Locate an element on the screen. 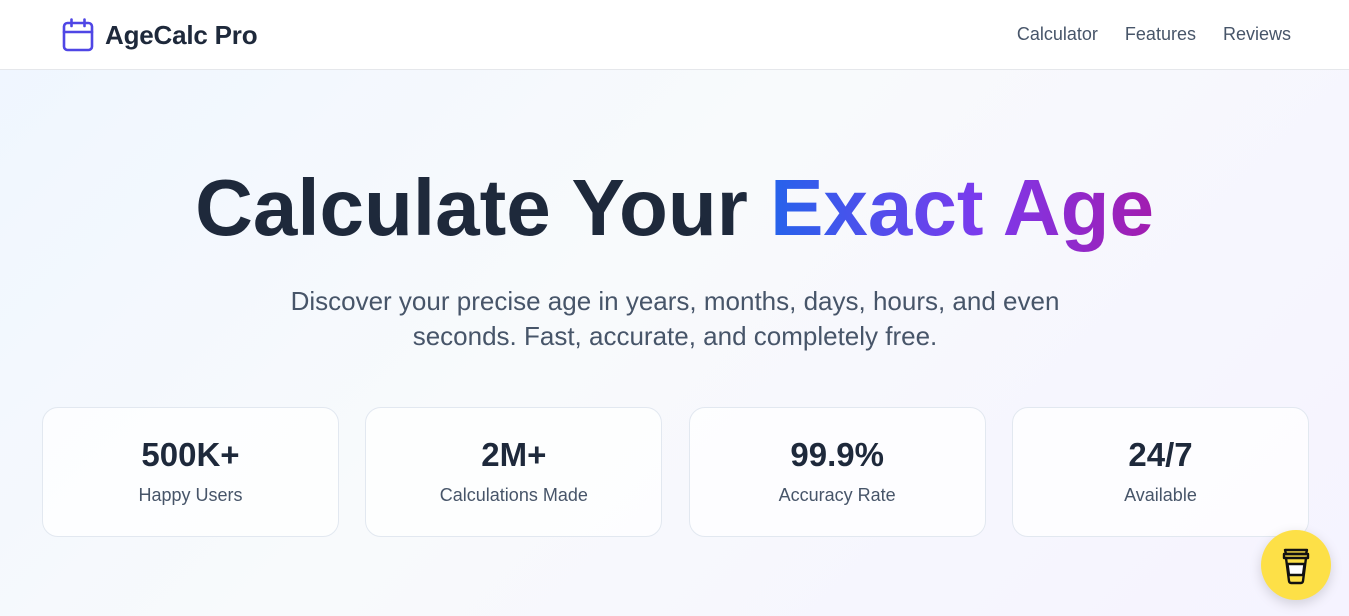  stat-card-accuracy: 99.9% Accuracy Rate is located at coordinates (837, 472).